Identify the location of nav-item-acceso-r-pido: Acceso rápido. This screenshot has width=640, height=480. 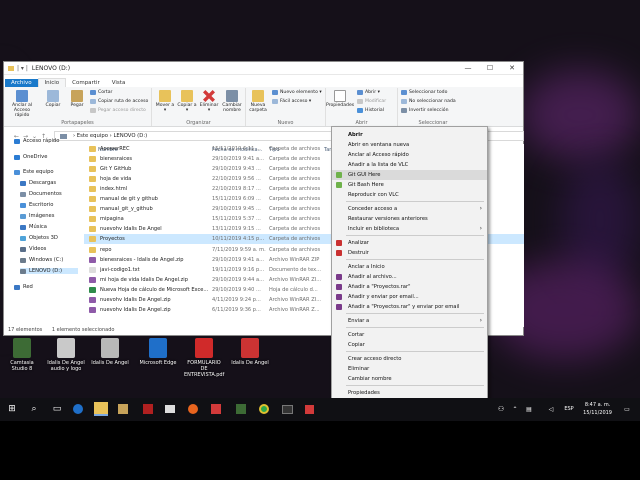
(36, 141).